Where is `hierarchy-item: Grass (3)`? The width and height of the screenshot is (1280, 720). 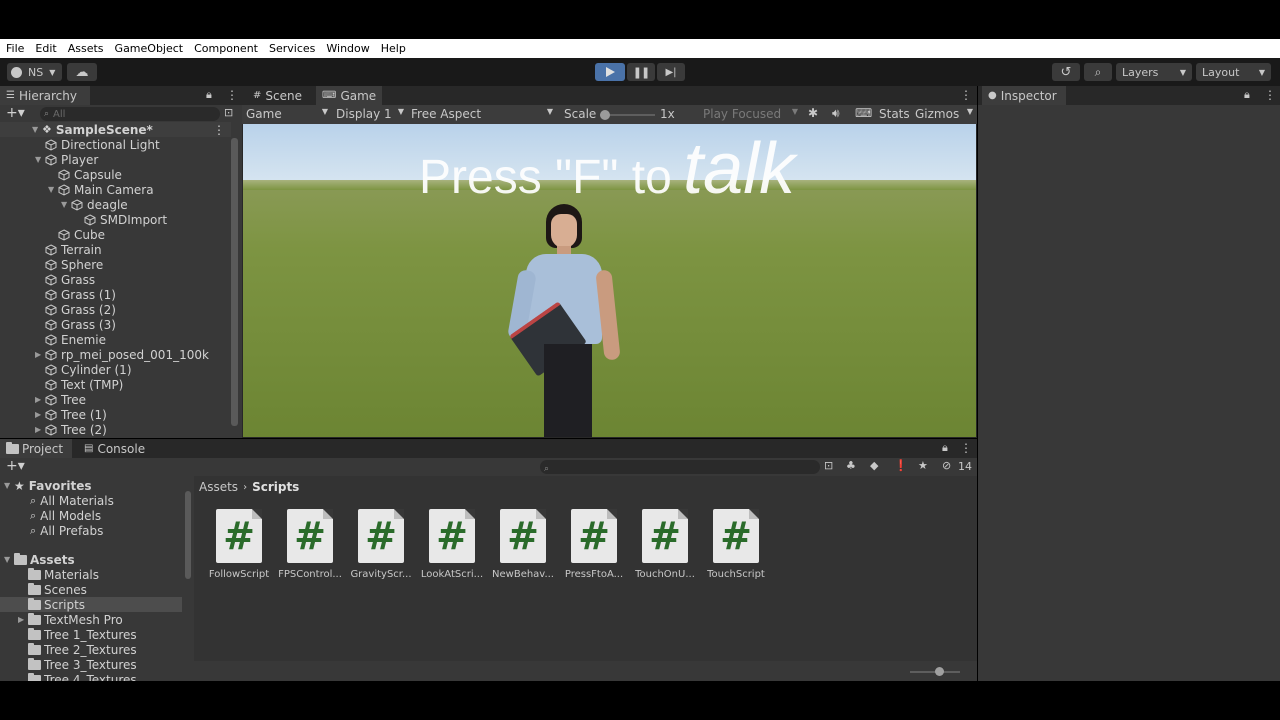
hierarchy-item: Grass (3) is located at coordinates (58, 324).